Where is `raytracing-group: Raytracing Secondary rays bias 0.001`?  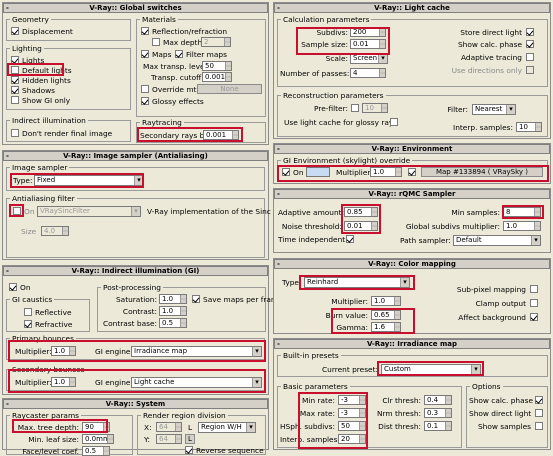 raytracing-group: Raytracing Secondary rays bias 0.001 is located at coordinates (201, 130).